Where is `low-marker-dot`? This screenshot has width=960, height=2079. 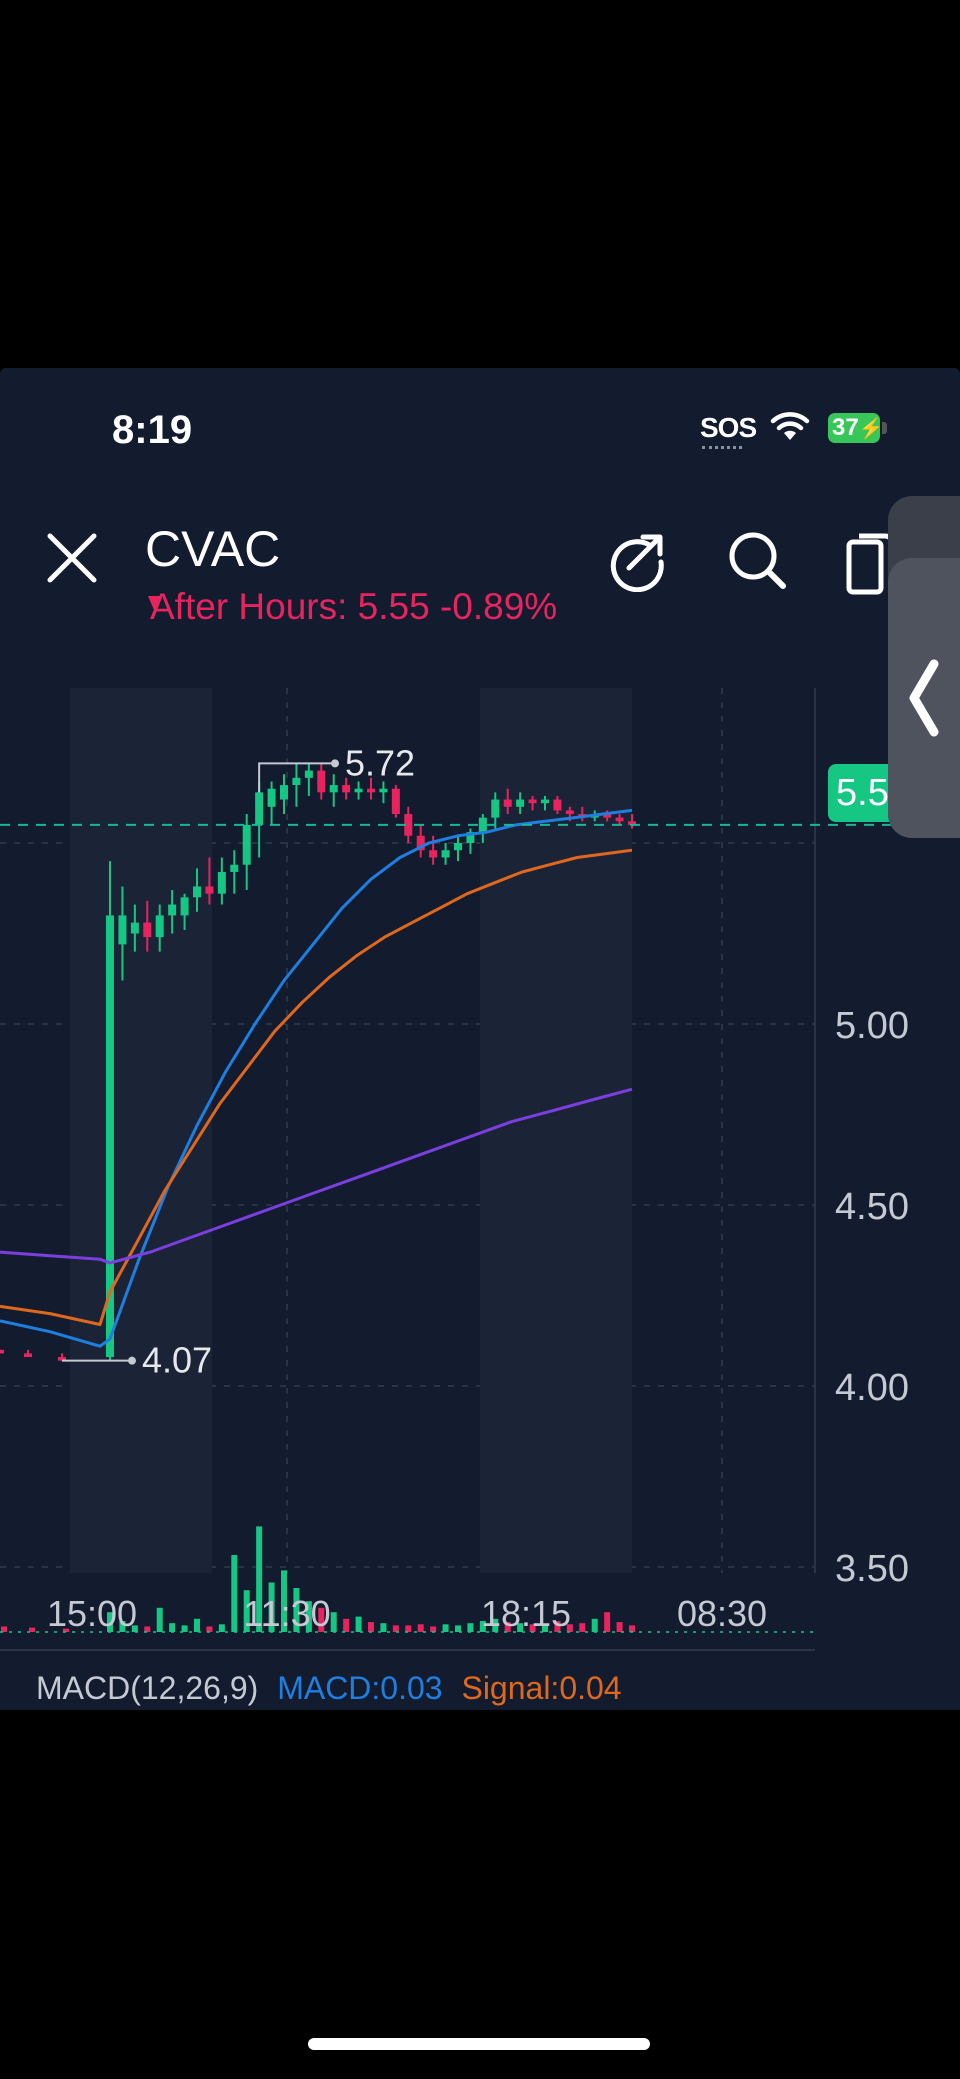 low-marker-dot is located at coordinates (132, 1360).